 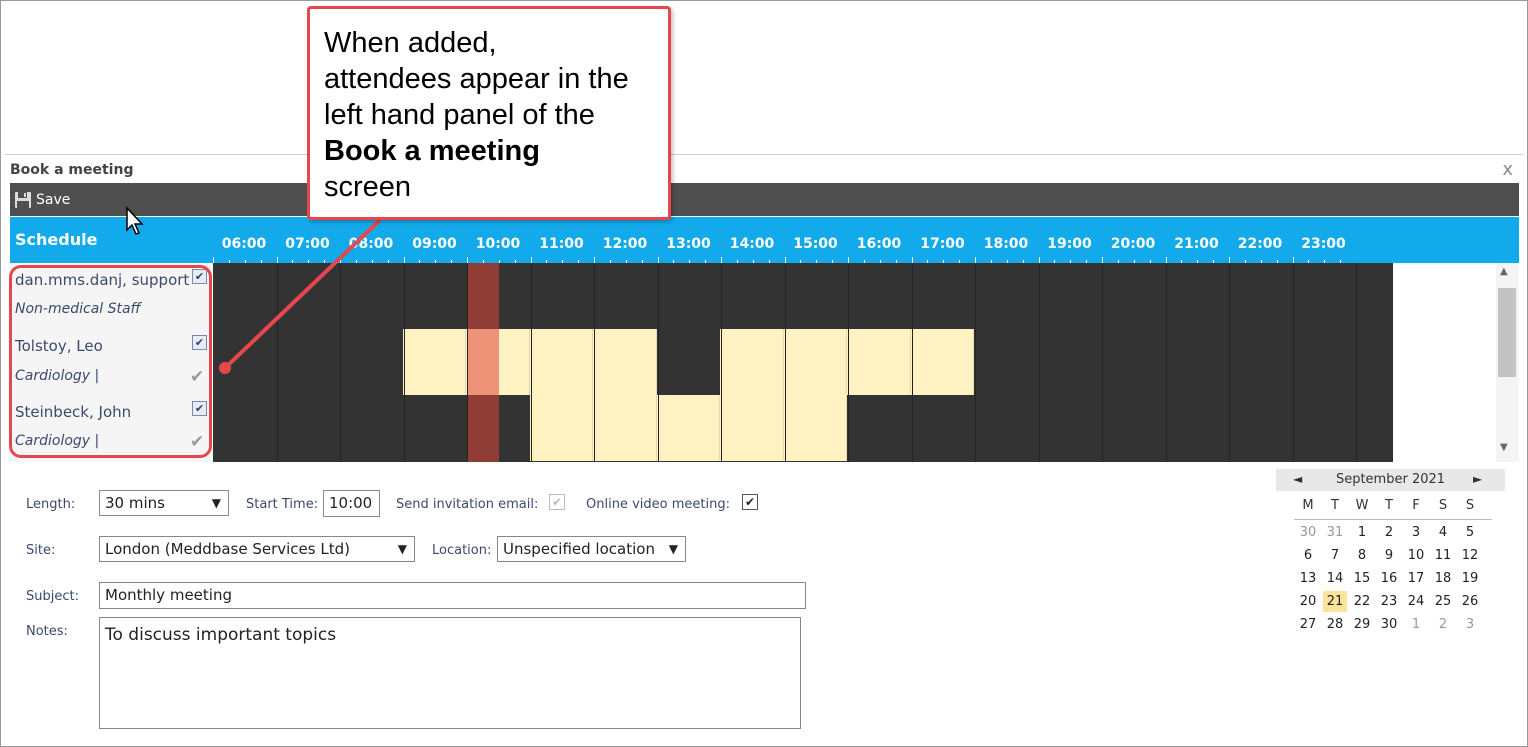 What do you see at coordinates (432, 151) in the screenshot?
I see `callout-line-4: Book a meeting` at bounding box center [432, 151].